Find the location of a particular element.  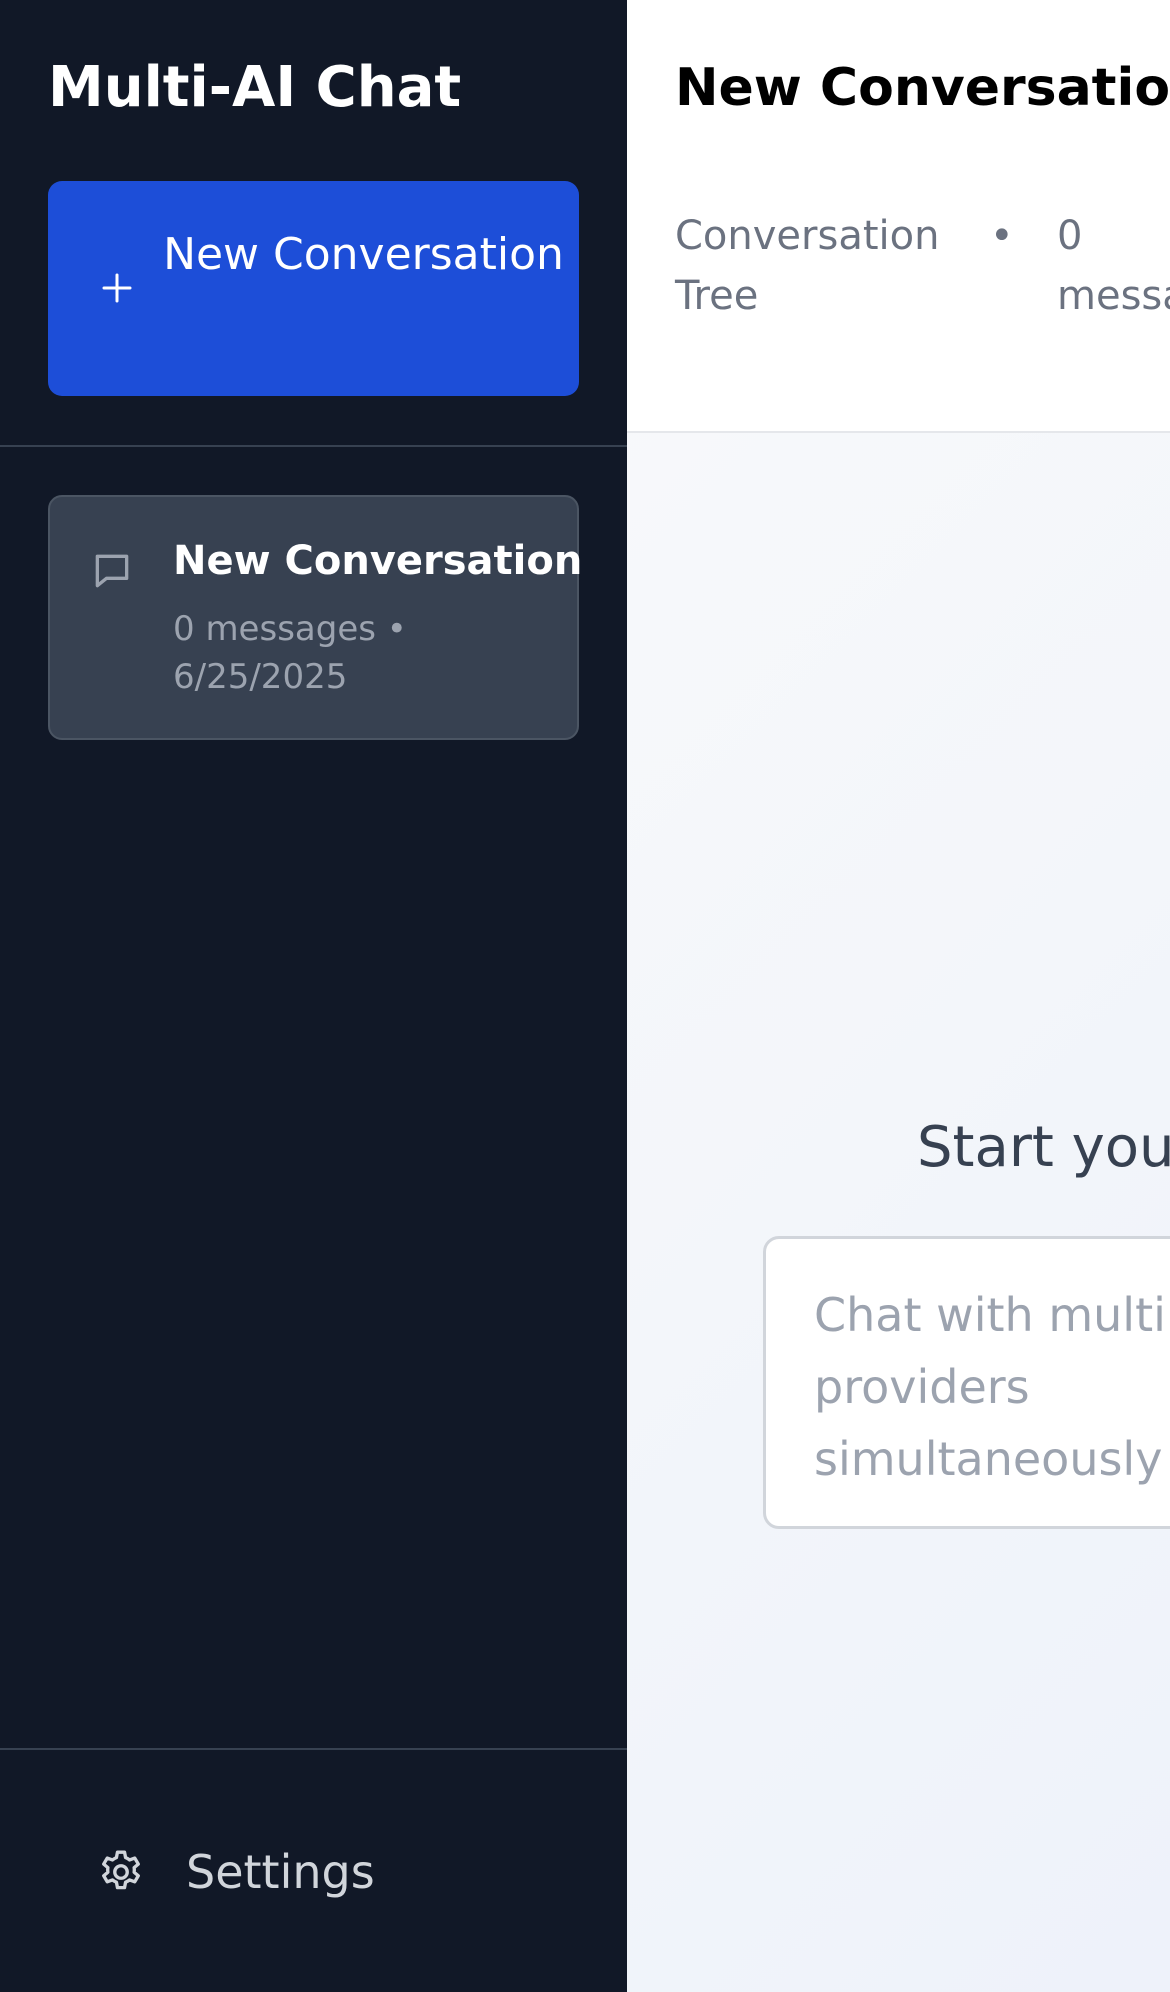

conversation-list-item: New Conversation 0 messages • 6/25/2025 is located at coordinates (315, 617).